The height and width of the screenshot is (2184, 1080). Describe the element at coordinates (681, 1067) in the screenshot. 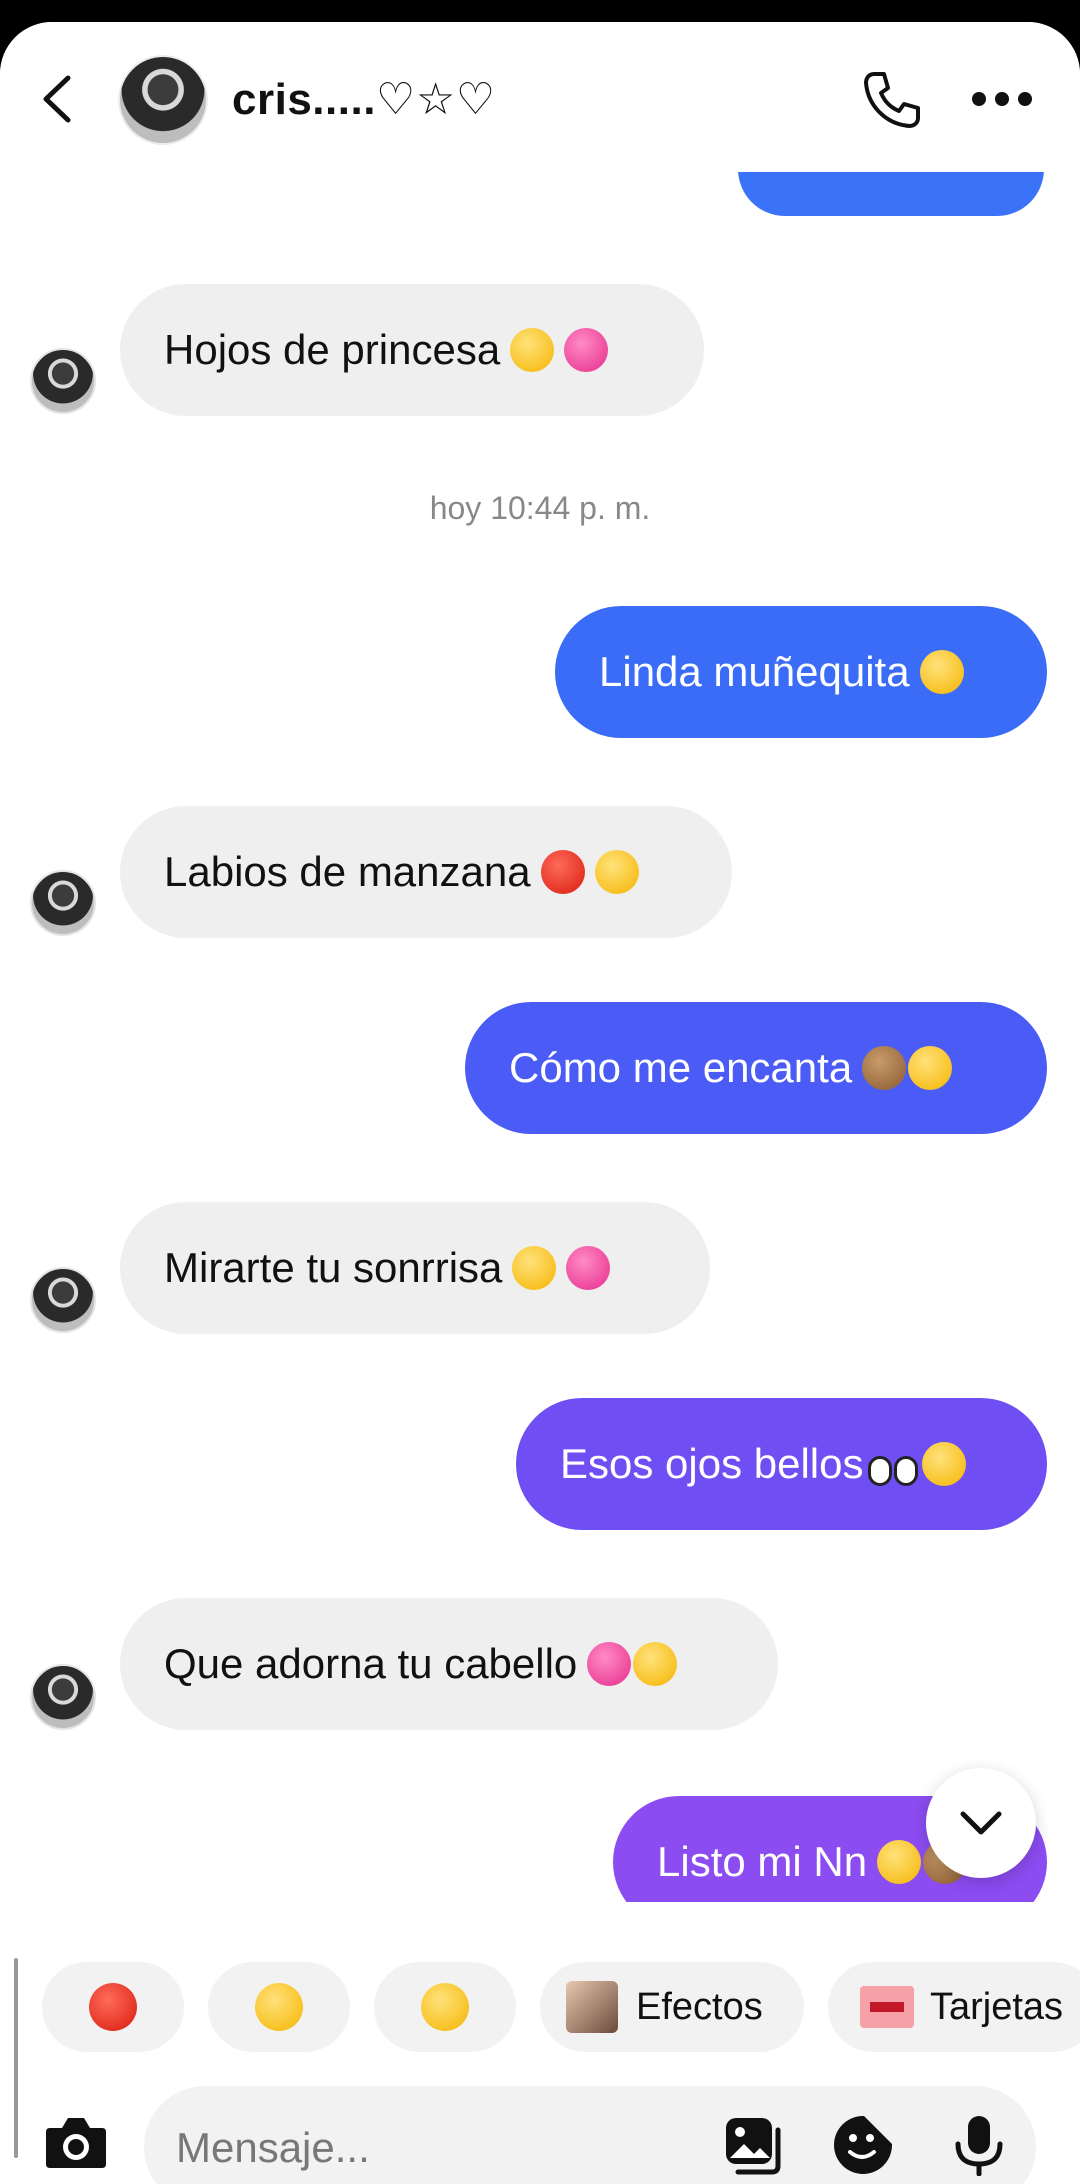

I see `message-text: Cómo me encanta` at that location.